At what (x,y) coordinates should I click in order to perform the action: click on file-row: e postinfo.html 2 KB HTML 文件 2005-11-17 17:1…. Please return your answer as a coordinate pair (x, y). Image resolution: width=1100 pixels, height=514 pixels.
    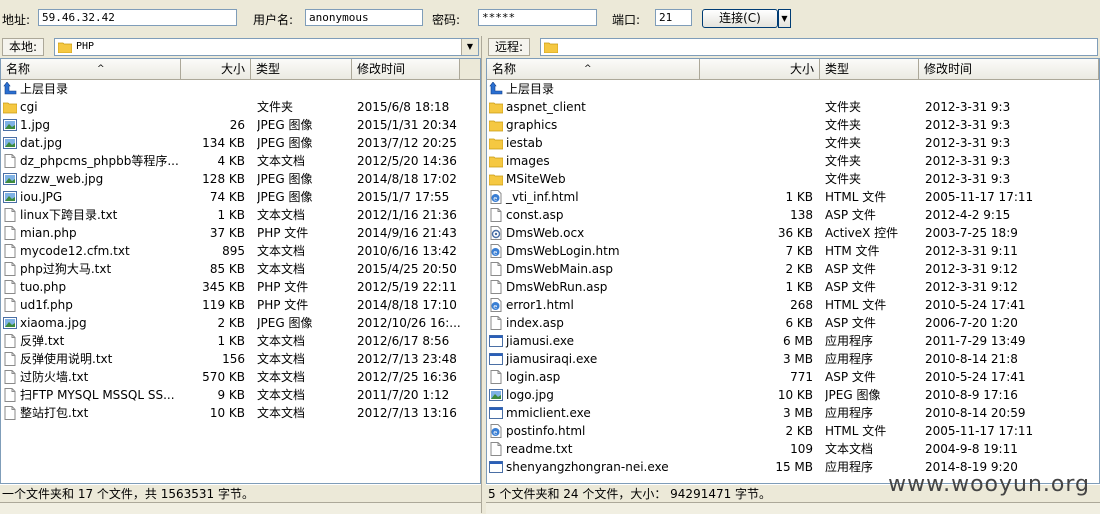
    Looking at the image, I should click on (793, 431).